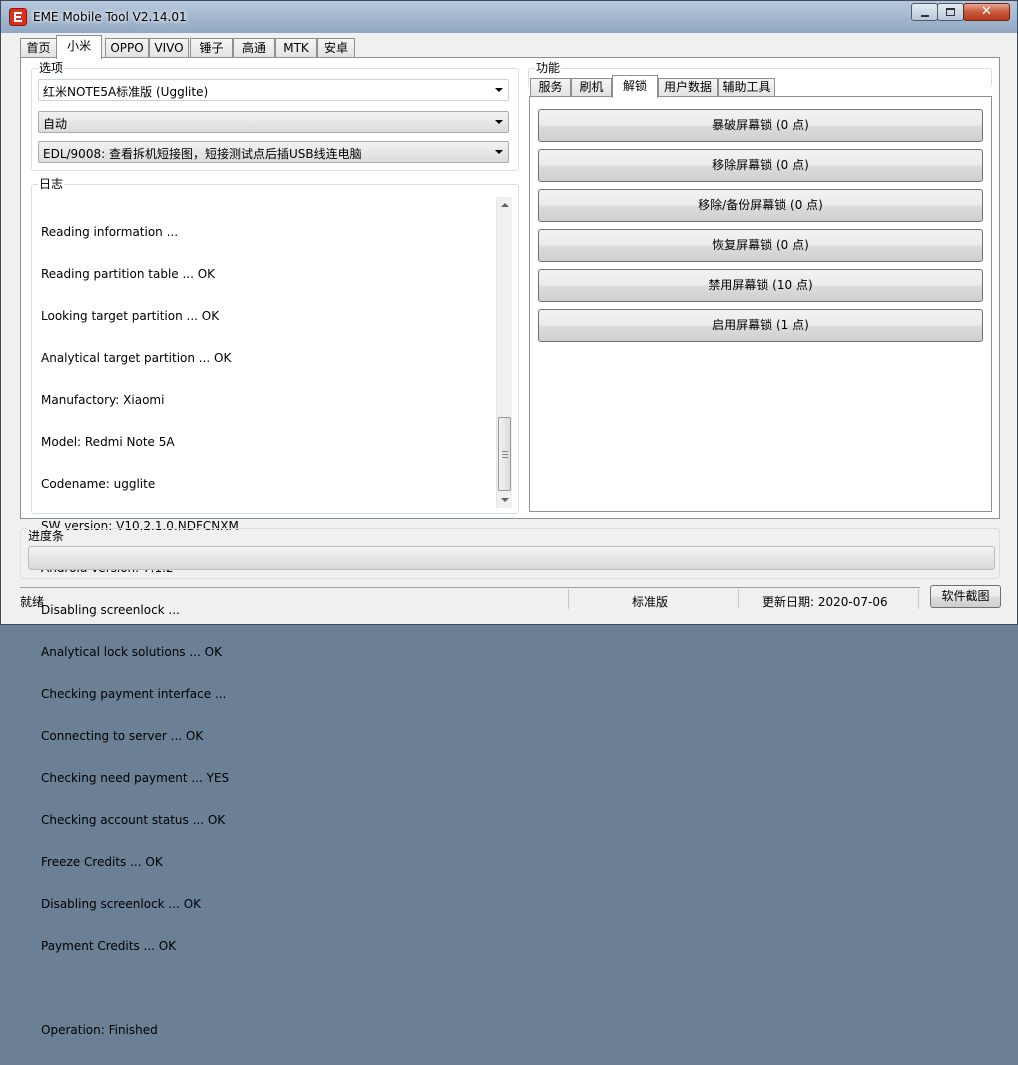  Describe the element at coordinates (504, 352) in the screenshot. I see `log-scrollbar` at that location.